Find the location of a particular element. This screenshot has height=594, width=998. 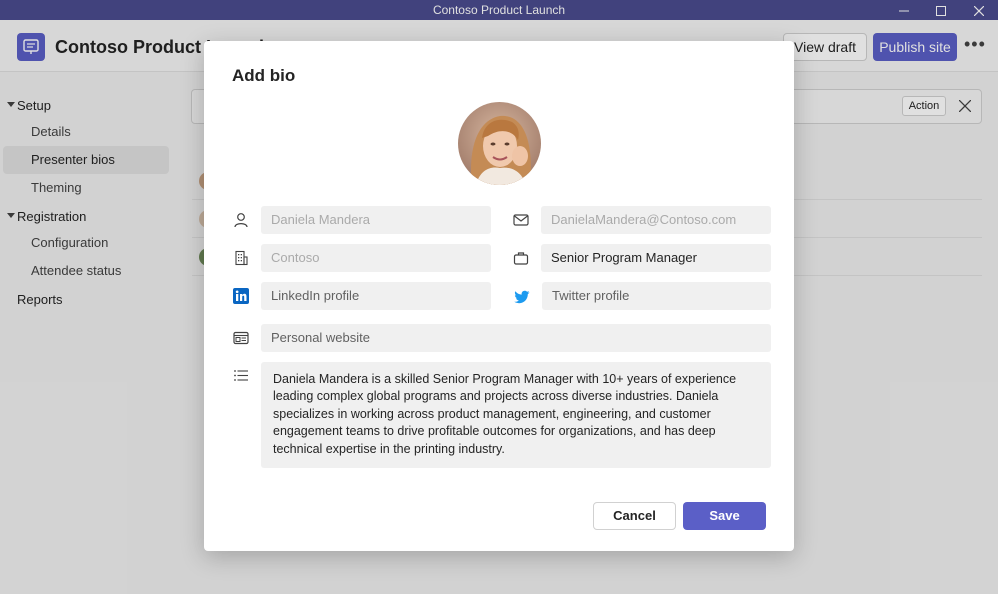

profile-photo-image is located at coordinates (499, 143).